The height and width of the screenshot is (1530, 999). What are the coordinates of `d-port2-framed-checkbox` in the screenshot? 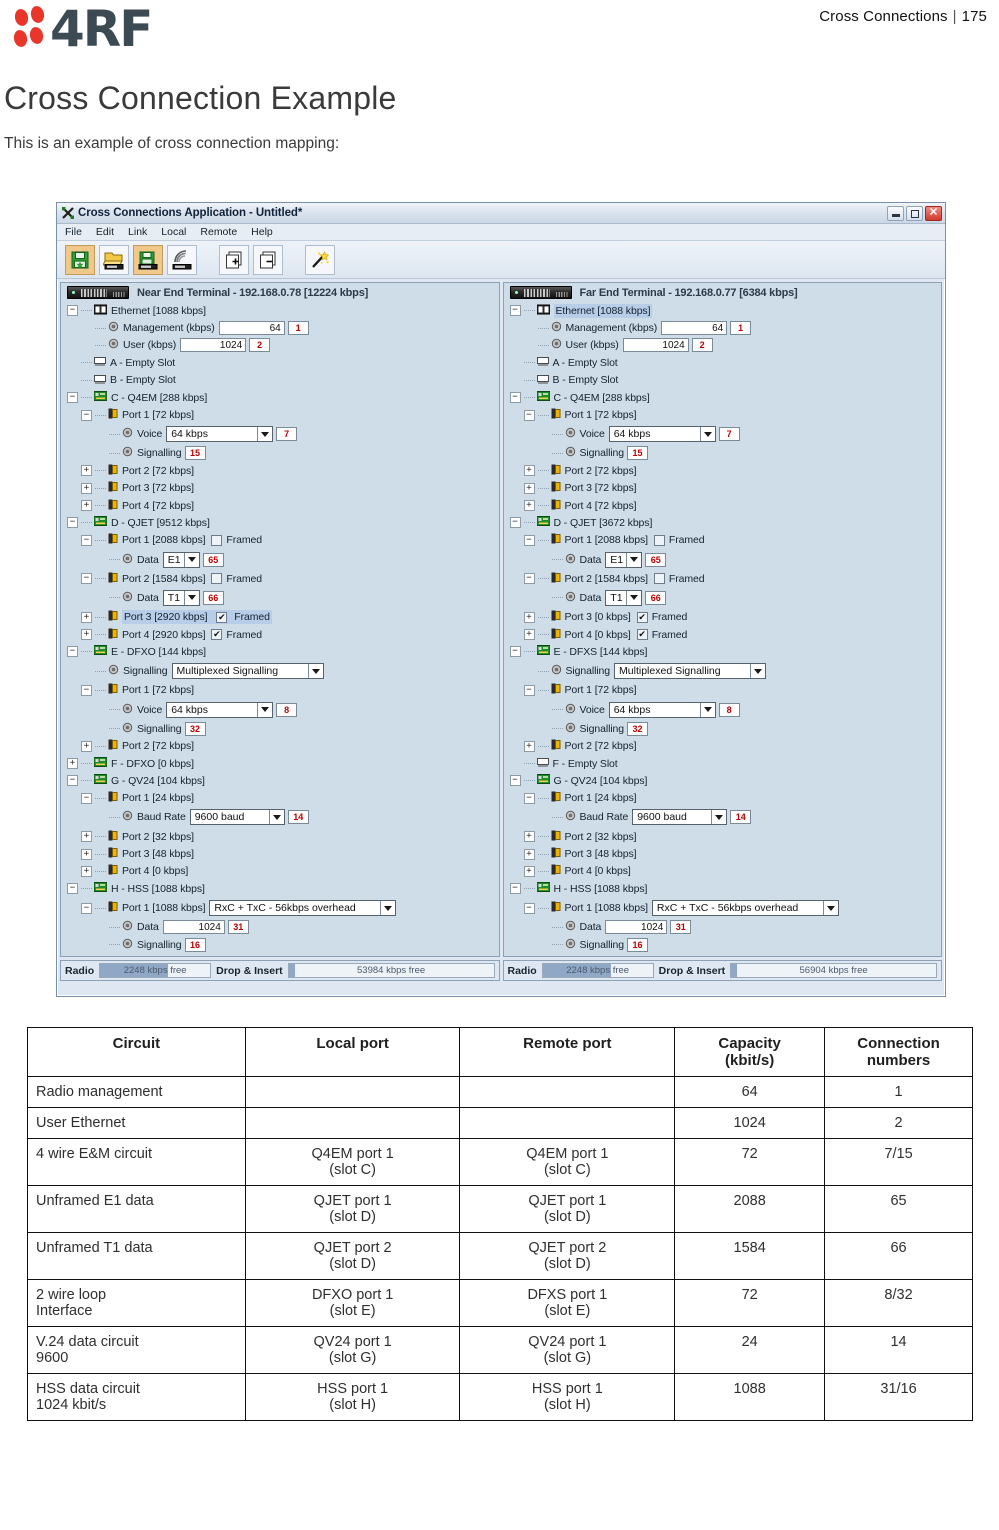 It's located at (217, 579).